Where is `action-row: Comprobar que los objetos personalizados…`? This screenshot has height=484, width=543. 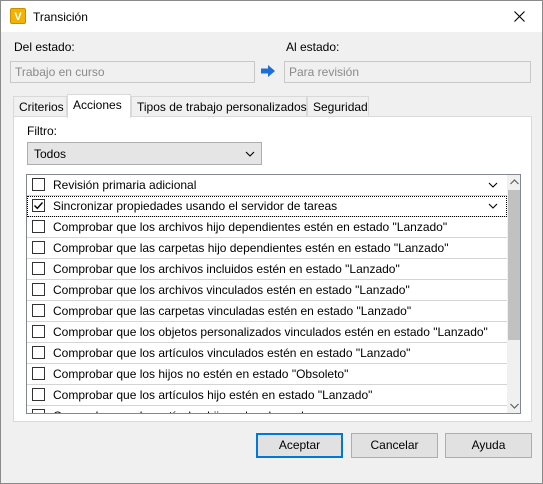
action-row: Comprobar que los objetos personalizados… is located at coordinates (267, 332).